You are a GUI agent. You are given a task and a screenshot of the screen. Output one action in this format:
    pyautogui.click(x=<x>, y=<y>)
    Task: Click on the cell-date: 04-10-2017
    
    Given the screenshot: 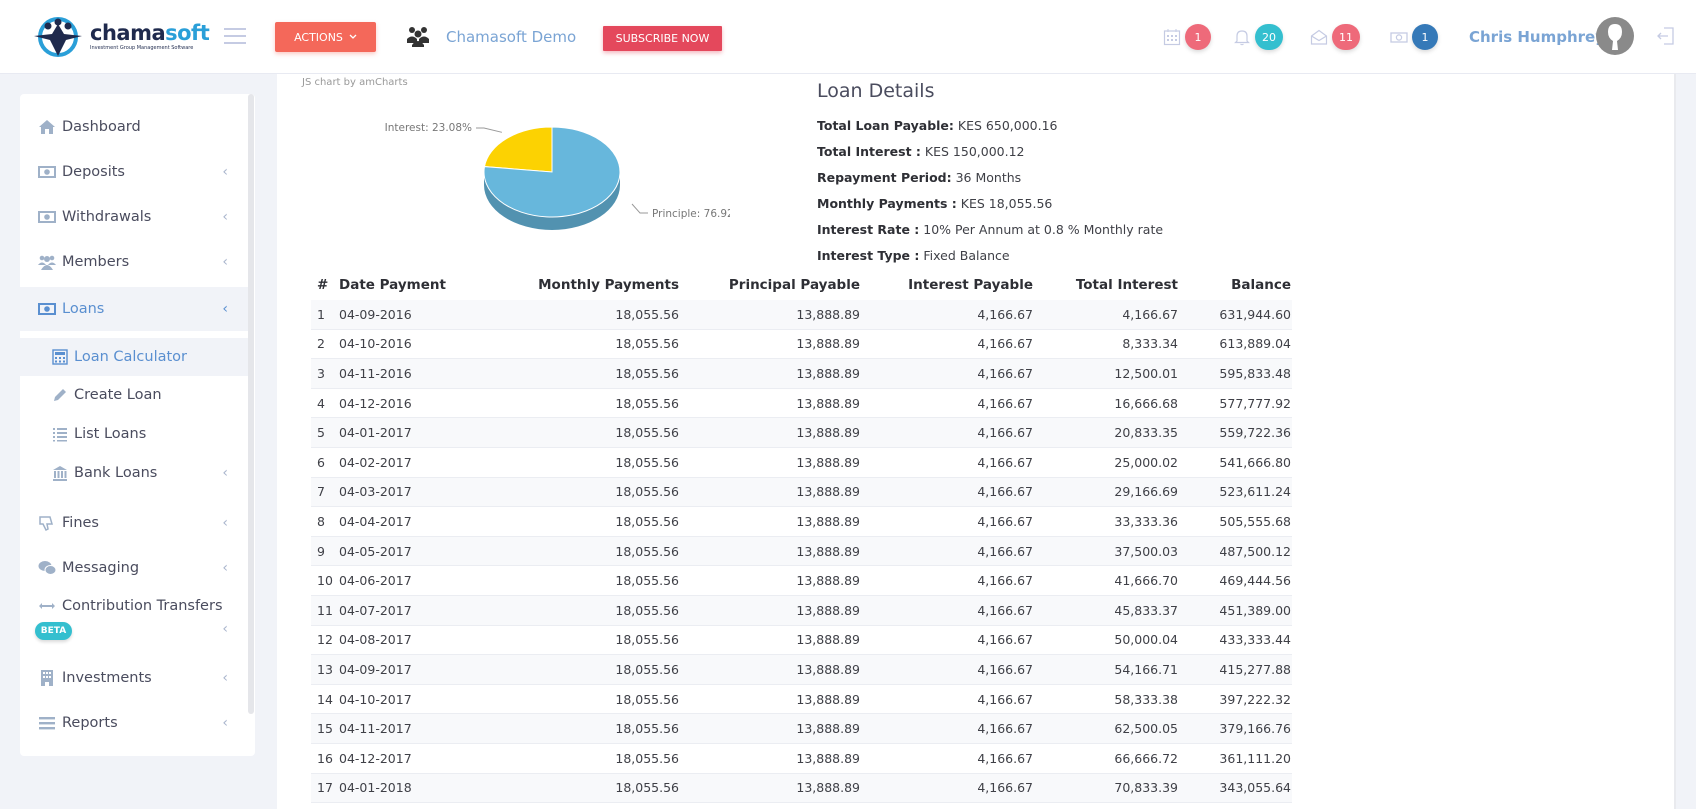 What is the action you would take?
    pyautogui.click(x=375, y=699)
    